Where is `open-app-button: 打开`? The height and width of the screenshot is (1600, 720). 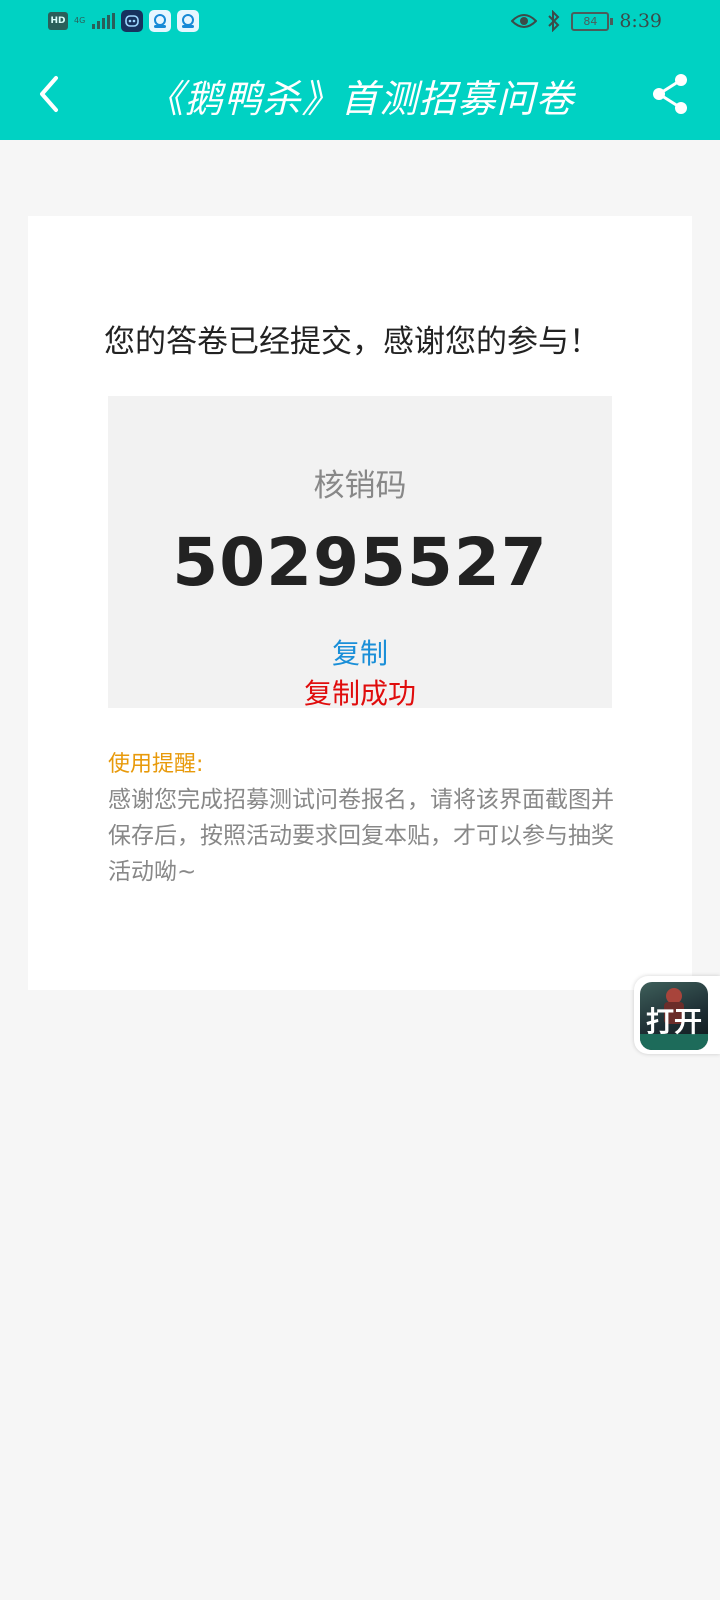
open-app-button: 打开 is located at coordinates (677, 1015).